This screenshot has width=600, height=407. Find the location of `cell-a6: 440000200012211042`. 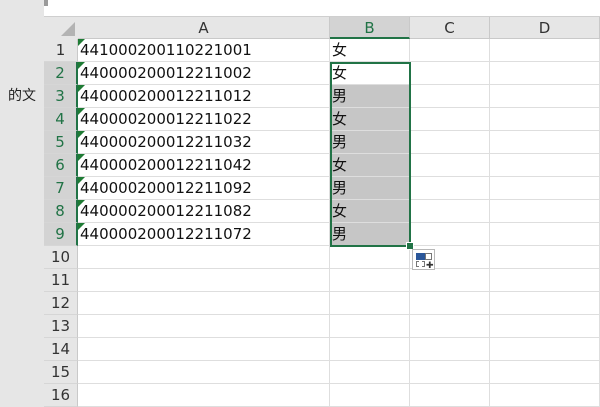

cell-a6: 440000200012211042 is located at coordinates (204, 165).